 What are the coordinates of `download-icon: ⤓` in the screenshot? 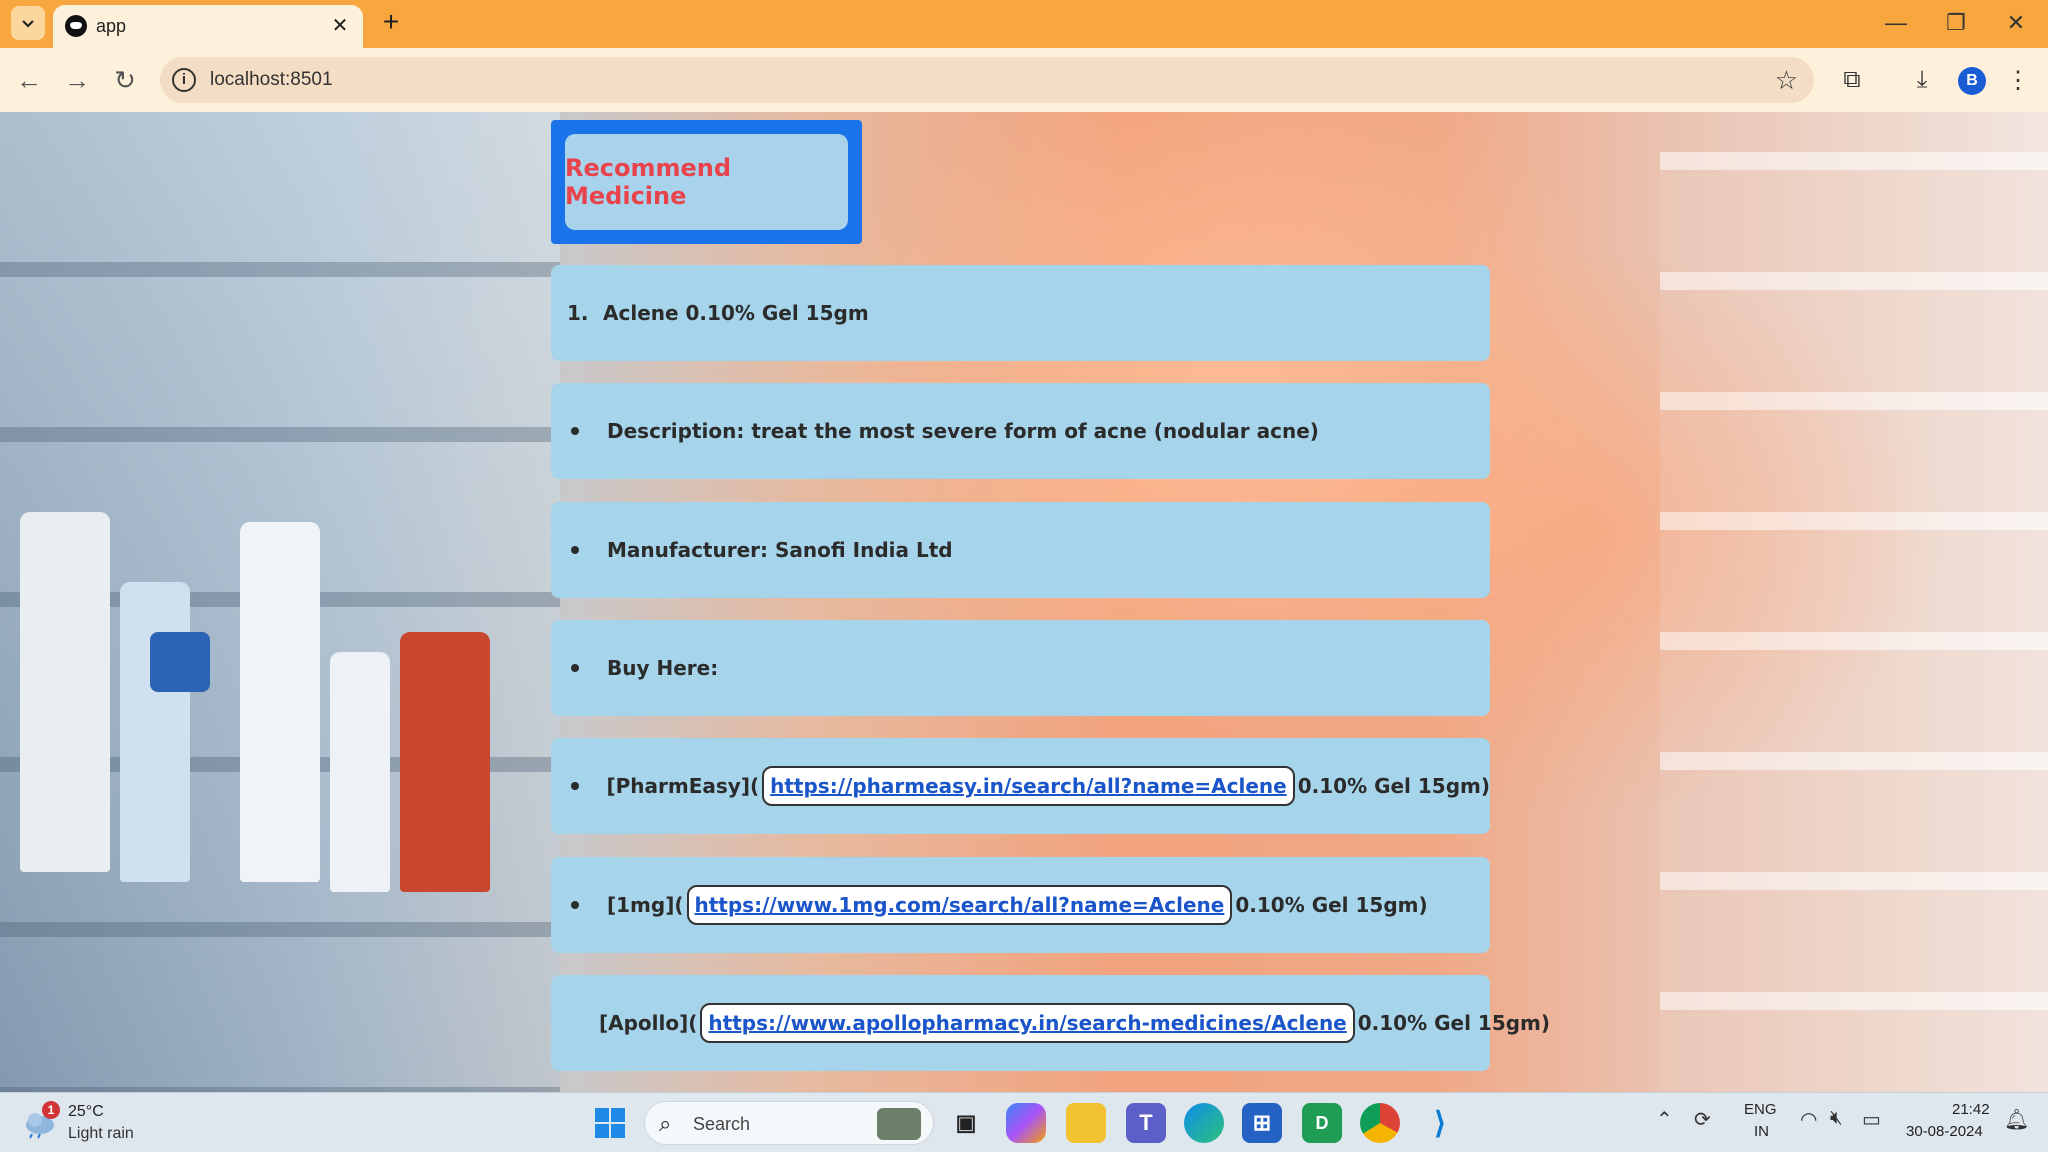 It's located at (1922, 80).